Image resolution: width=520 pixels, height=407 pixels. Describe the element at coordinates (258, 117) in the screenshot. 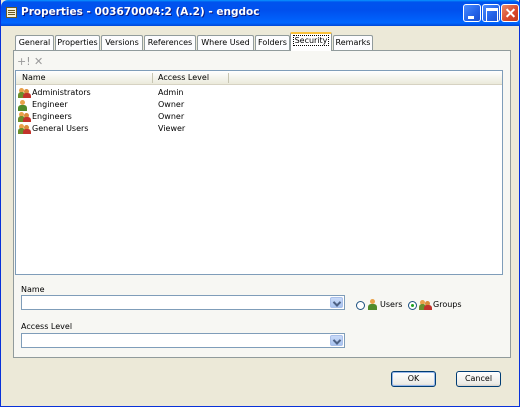

I see `list-item: Engineers Owner` at that location.